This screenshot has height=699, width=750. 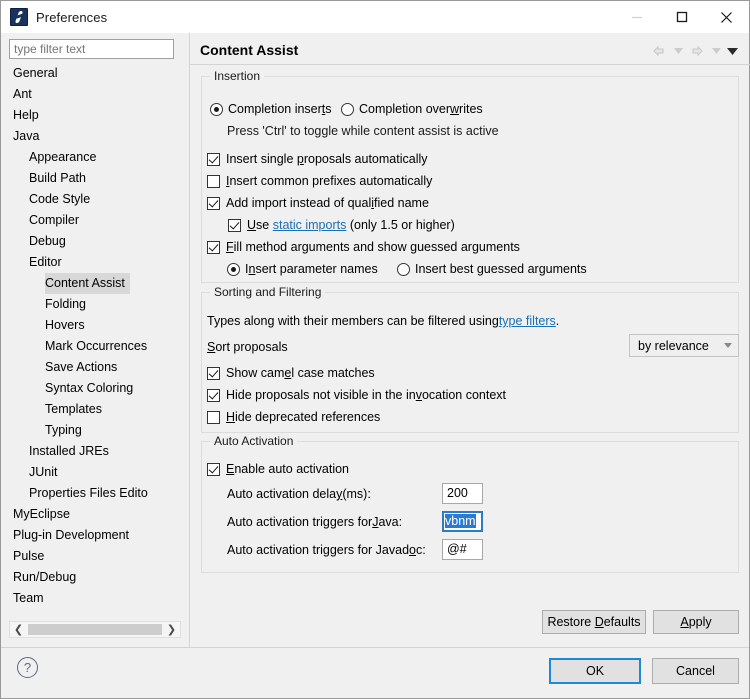 What do you see at coordinates (311, 269) in the screenshot?
I see `insert-parameter-names-label: Insert parameter names` at bounding box center [311, 269].